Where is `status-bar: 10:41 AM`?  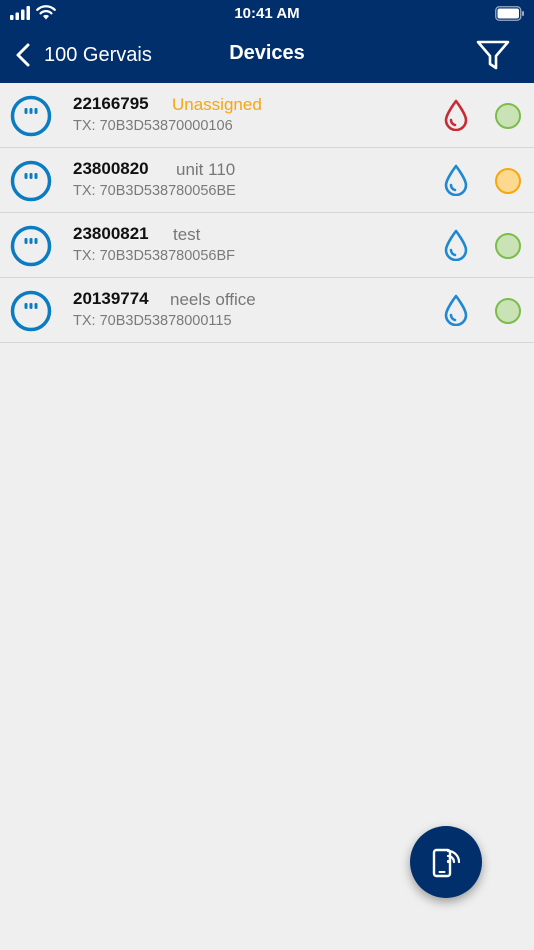 status-bar: 10:41 AM is located at coordinates (267, 14).